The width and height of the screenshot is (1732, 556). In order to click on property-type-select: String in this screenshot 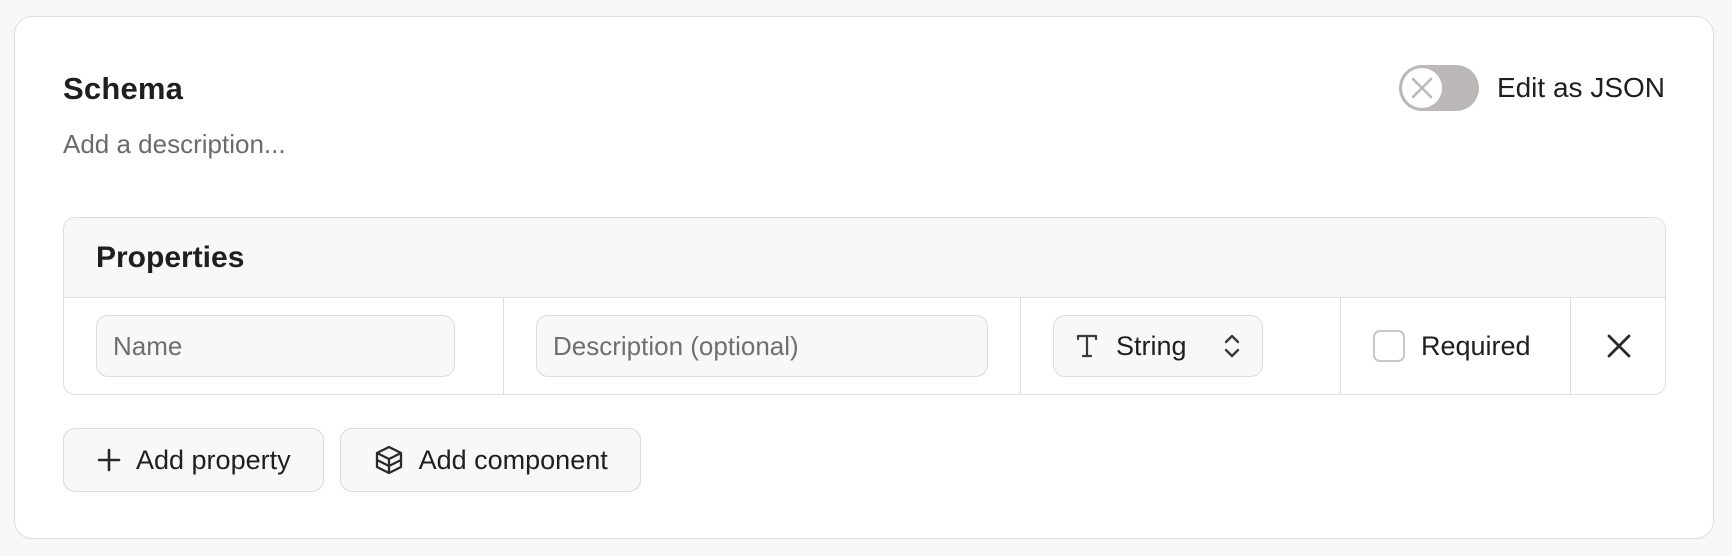, I will do `click(1158, 346)`.